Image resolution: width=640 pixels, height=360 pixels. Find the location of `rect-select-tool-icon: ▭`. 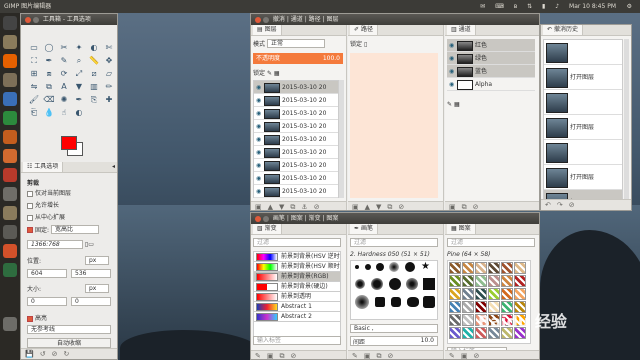

rect-select-tool-icon: ▭ is located at coordinates (34, 48).